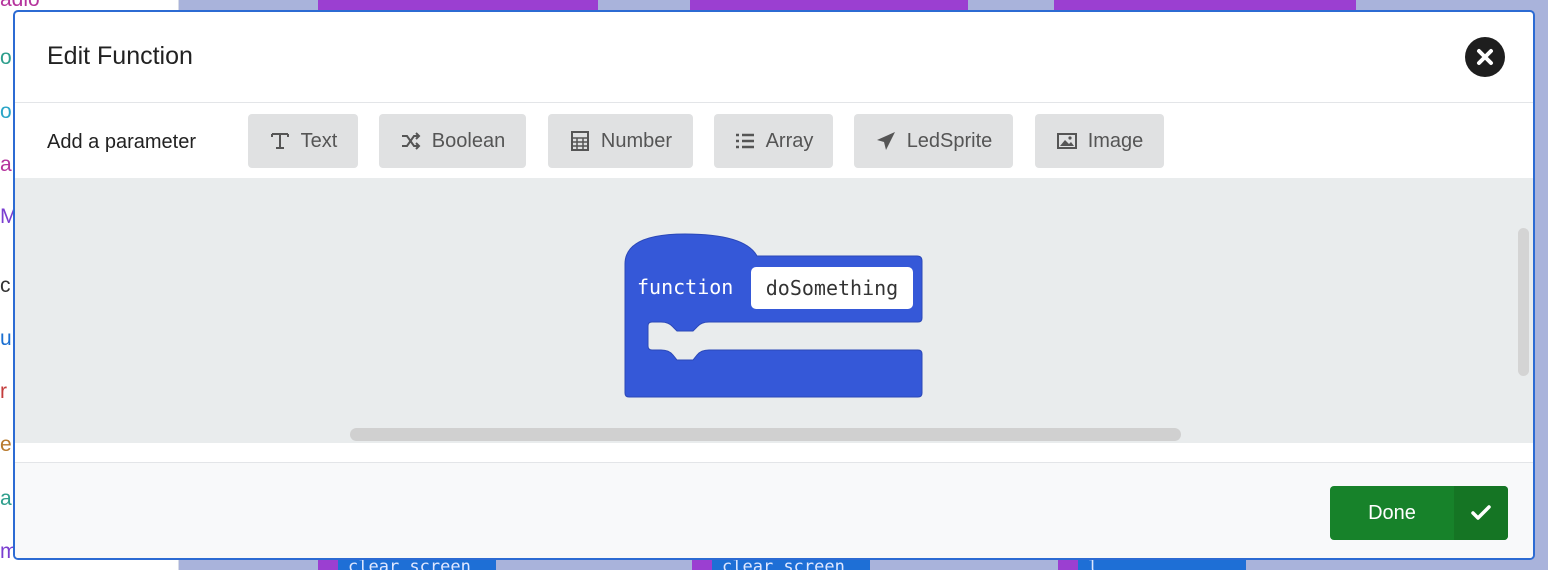 This screenshot has width=1548, height=570. What do you see at coordinates (1392, 512) in the screenshot?
I see `done-button-label: Done` at bounding box center [1392, 512].